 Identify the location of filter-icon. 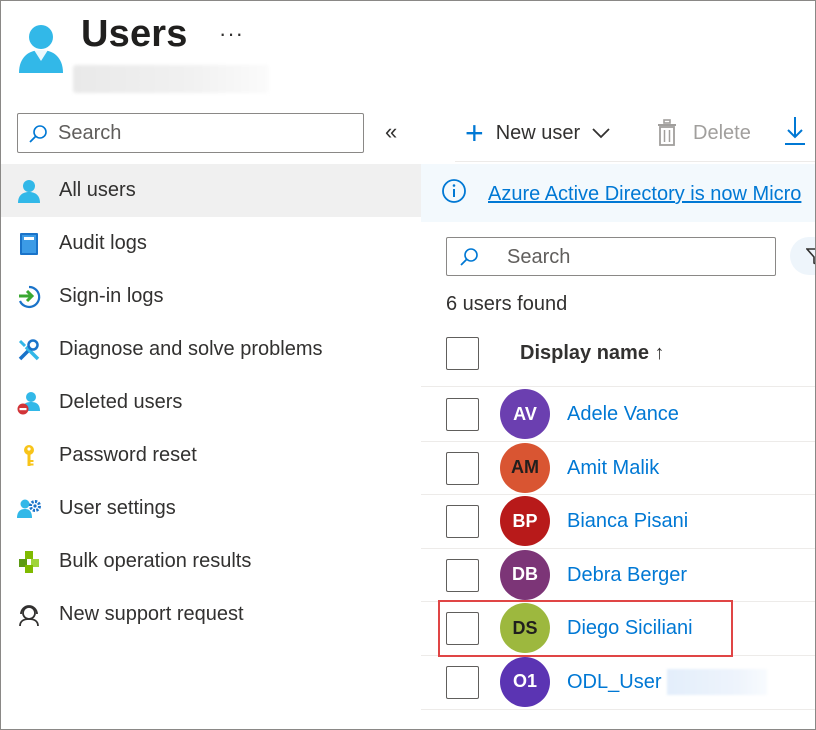
(810, 256).